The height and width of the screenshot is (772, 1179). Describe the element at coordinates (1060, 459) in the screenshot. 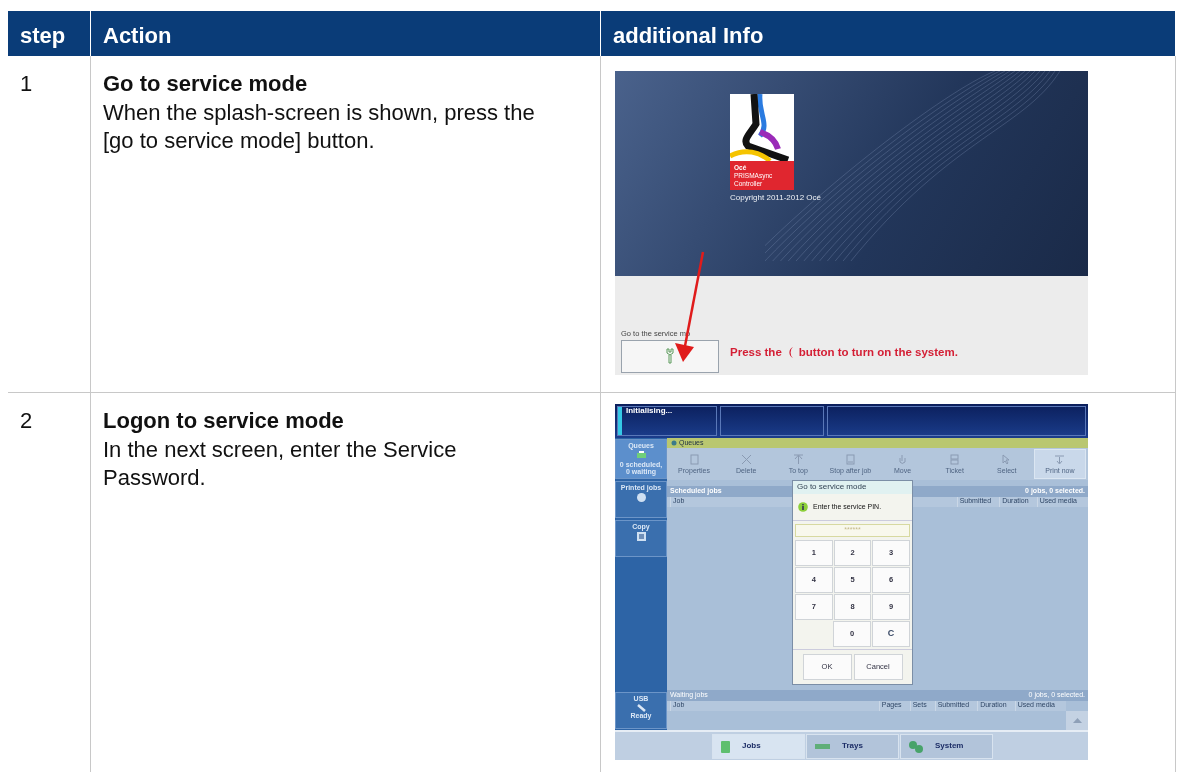

I see `print-icon` at that location.